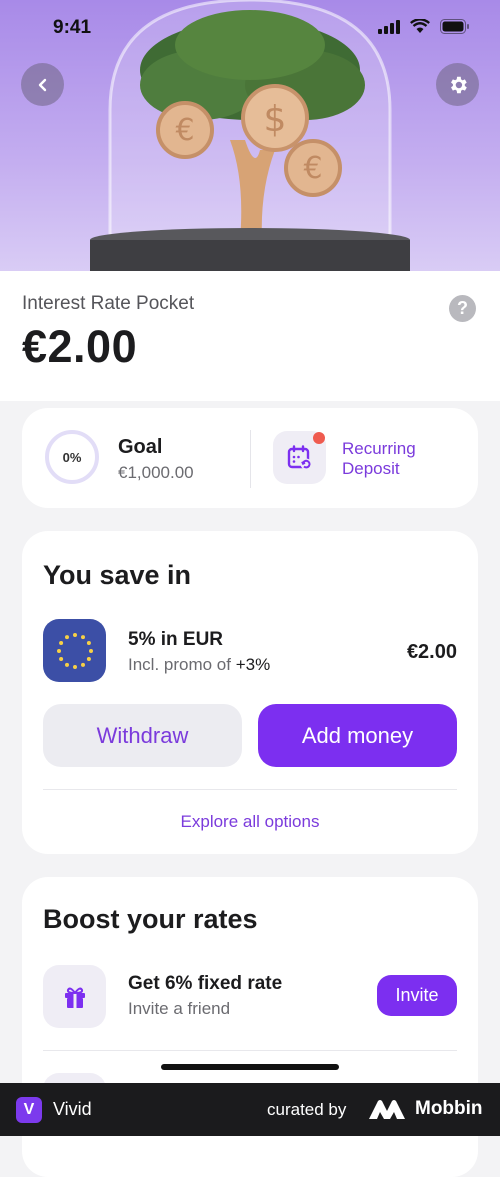 This screenshot has height=1177, width=500. I want to click on gift-glyph-icon, so click(74, 997).